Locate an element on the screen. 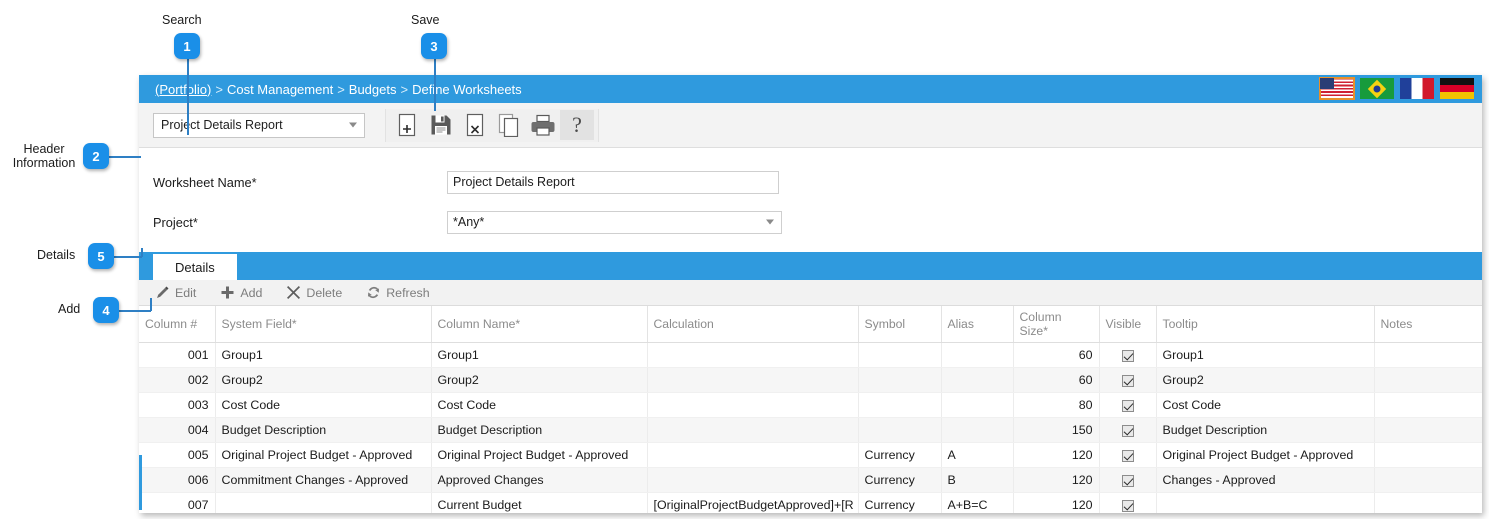 This screenshot has width=1489, height=519. cell-column-number: 002 is located at coordinates (177, 380).